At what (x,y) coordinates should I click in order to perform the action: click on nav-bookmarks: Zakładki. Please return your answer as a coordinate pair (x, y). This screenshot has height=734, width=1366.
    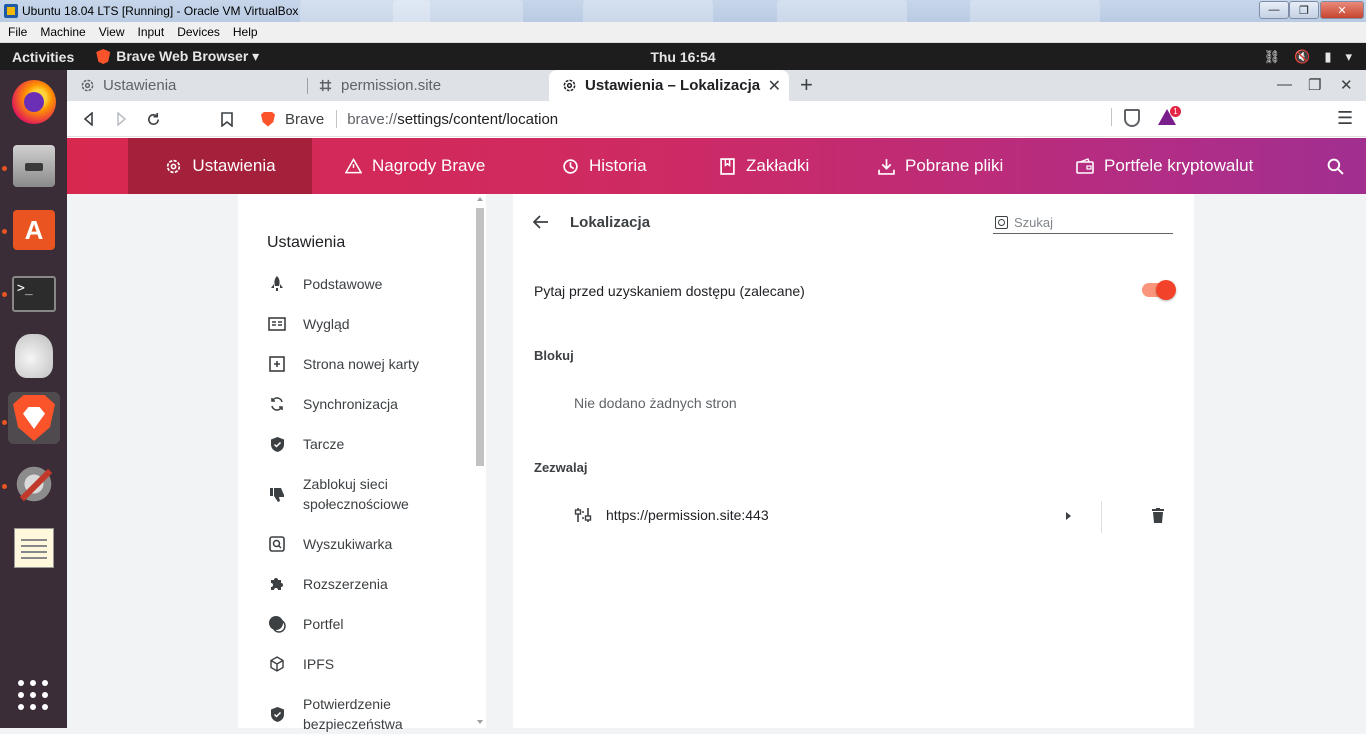
    Looking at the image, I should click on (763, 166).